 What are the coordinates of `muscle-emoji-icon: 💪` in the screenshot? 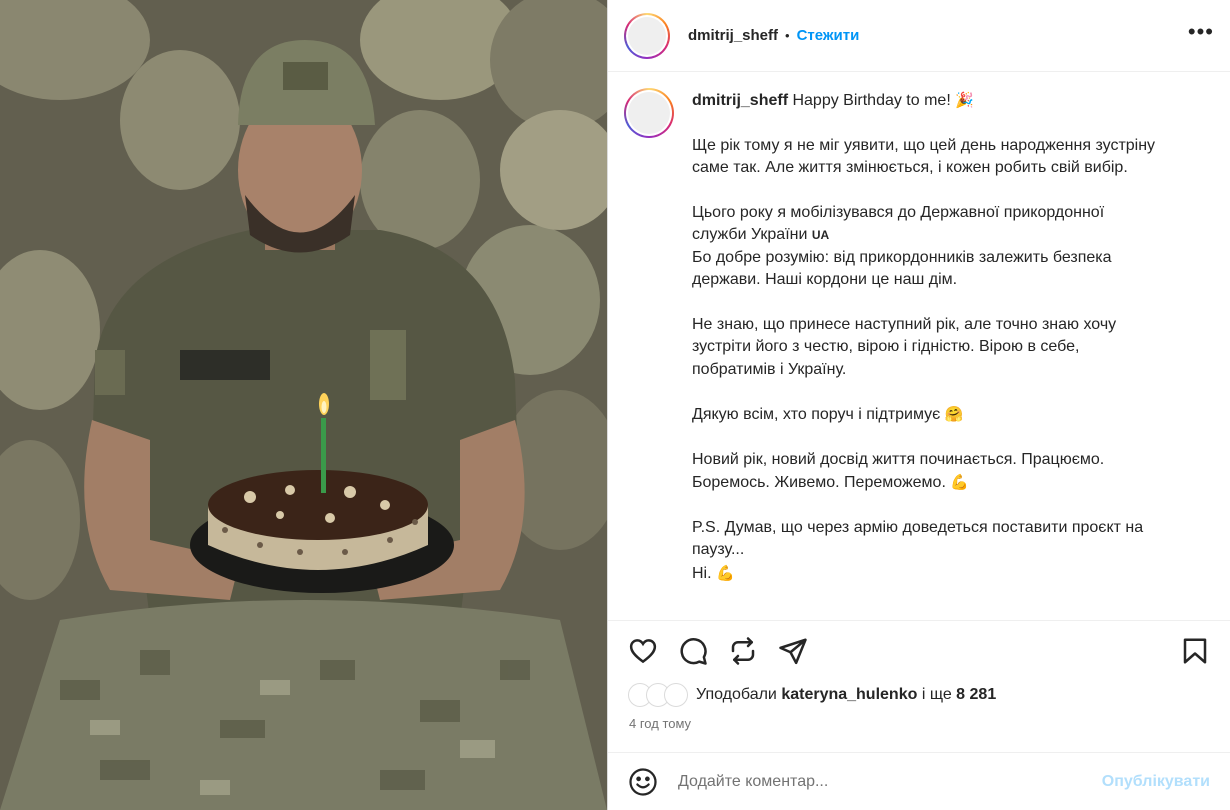 It's located at (960, 482).